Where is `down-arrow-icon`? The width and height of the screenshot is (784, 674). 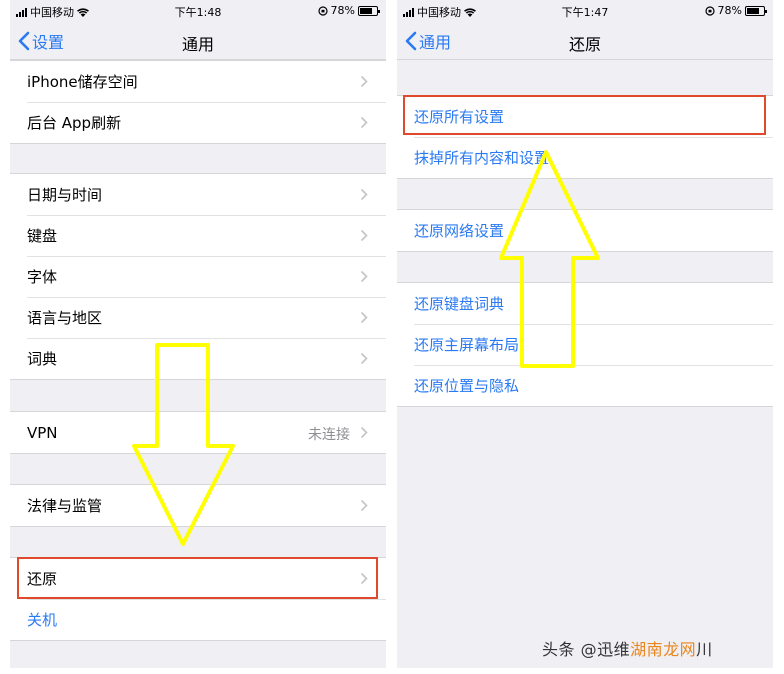
down-arrow-icon is located at coordinates (183, 444).